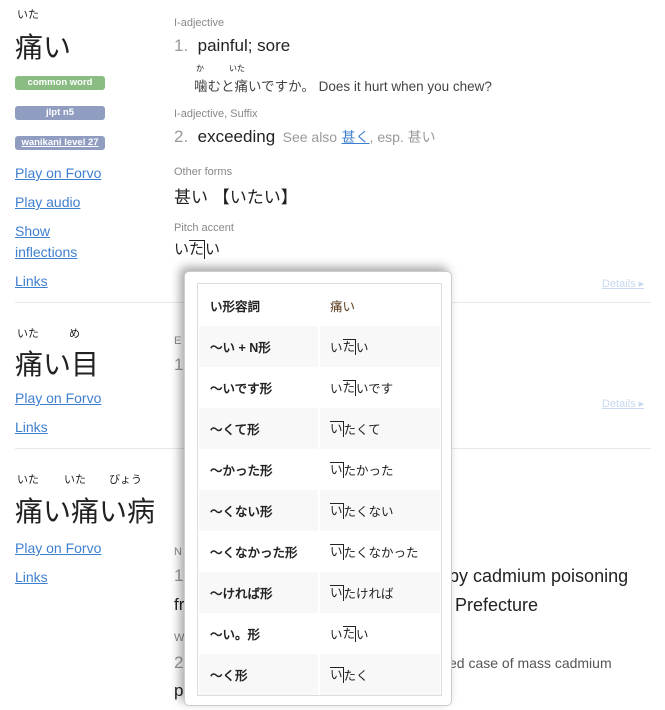 Image resolution: width=665 pixels, height=710 pixels. What do you see at coordinates (47, 202) in the screenshot?
I see `play-audio-link: Play audio` at bounding box center [47, 202].